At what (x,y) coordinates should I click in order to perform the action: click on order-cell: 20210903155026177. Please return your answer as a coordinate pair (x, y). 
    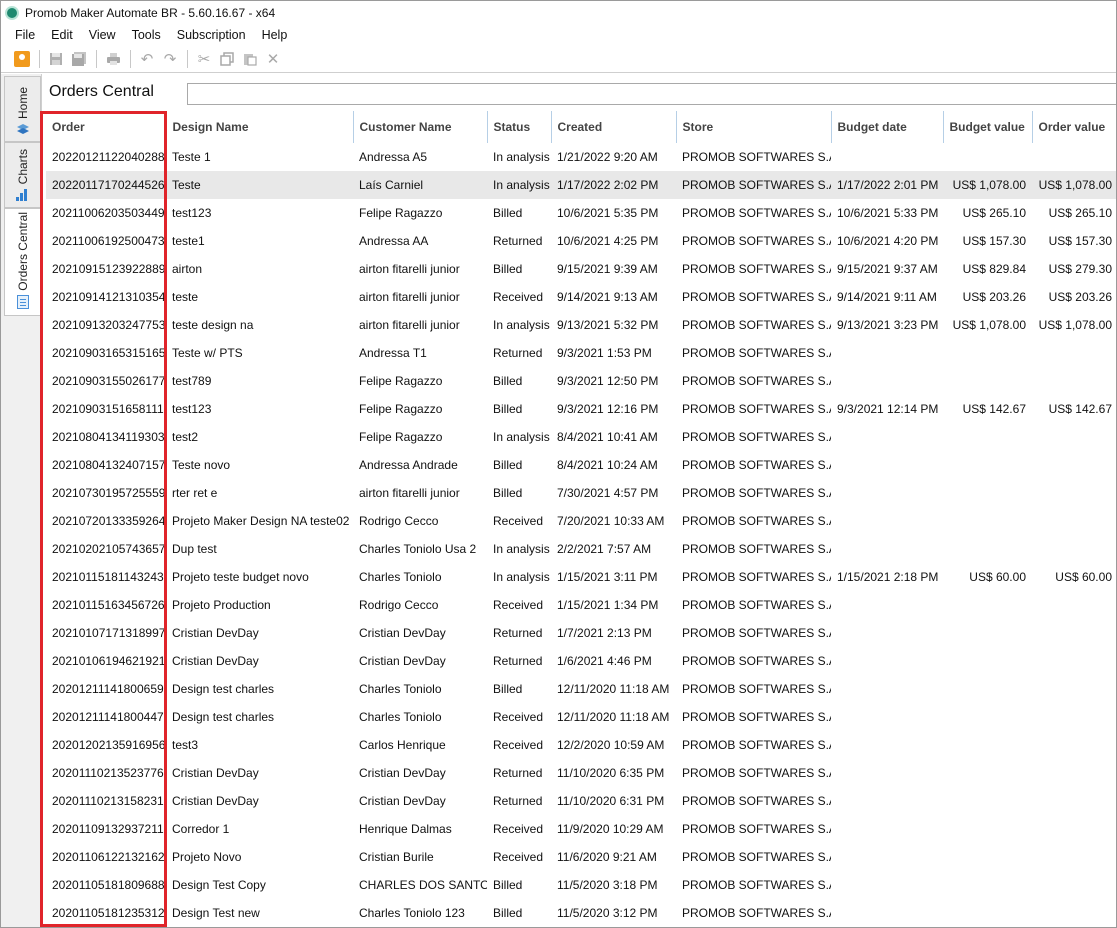
    Looking at the image, I should click on (109, 381).